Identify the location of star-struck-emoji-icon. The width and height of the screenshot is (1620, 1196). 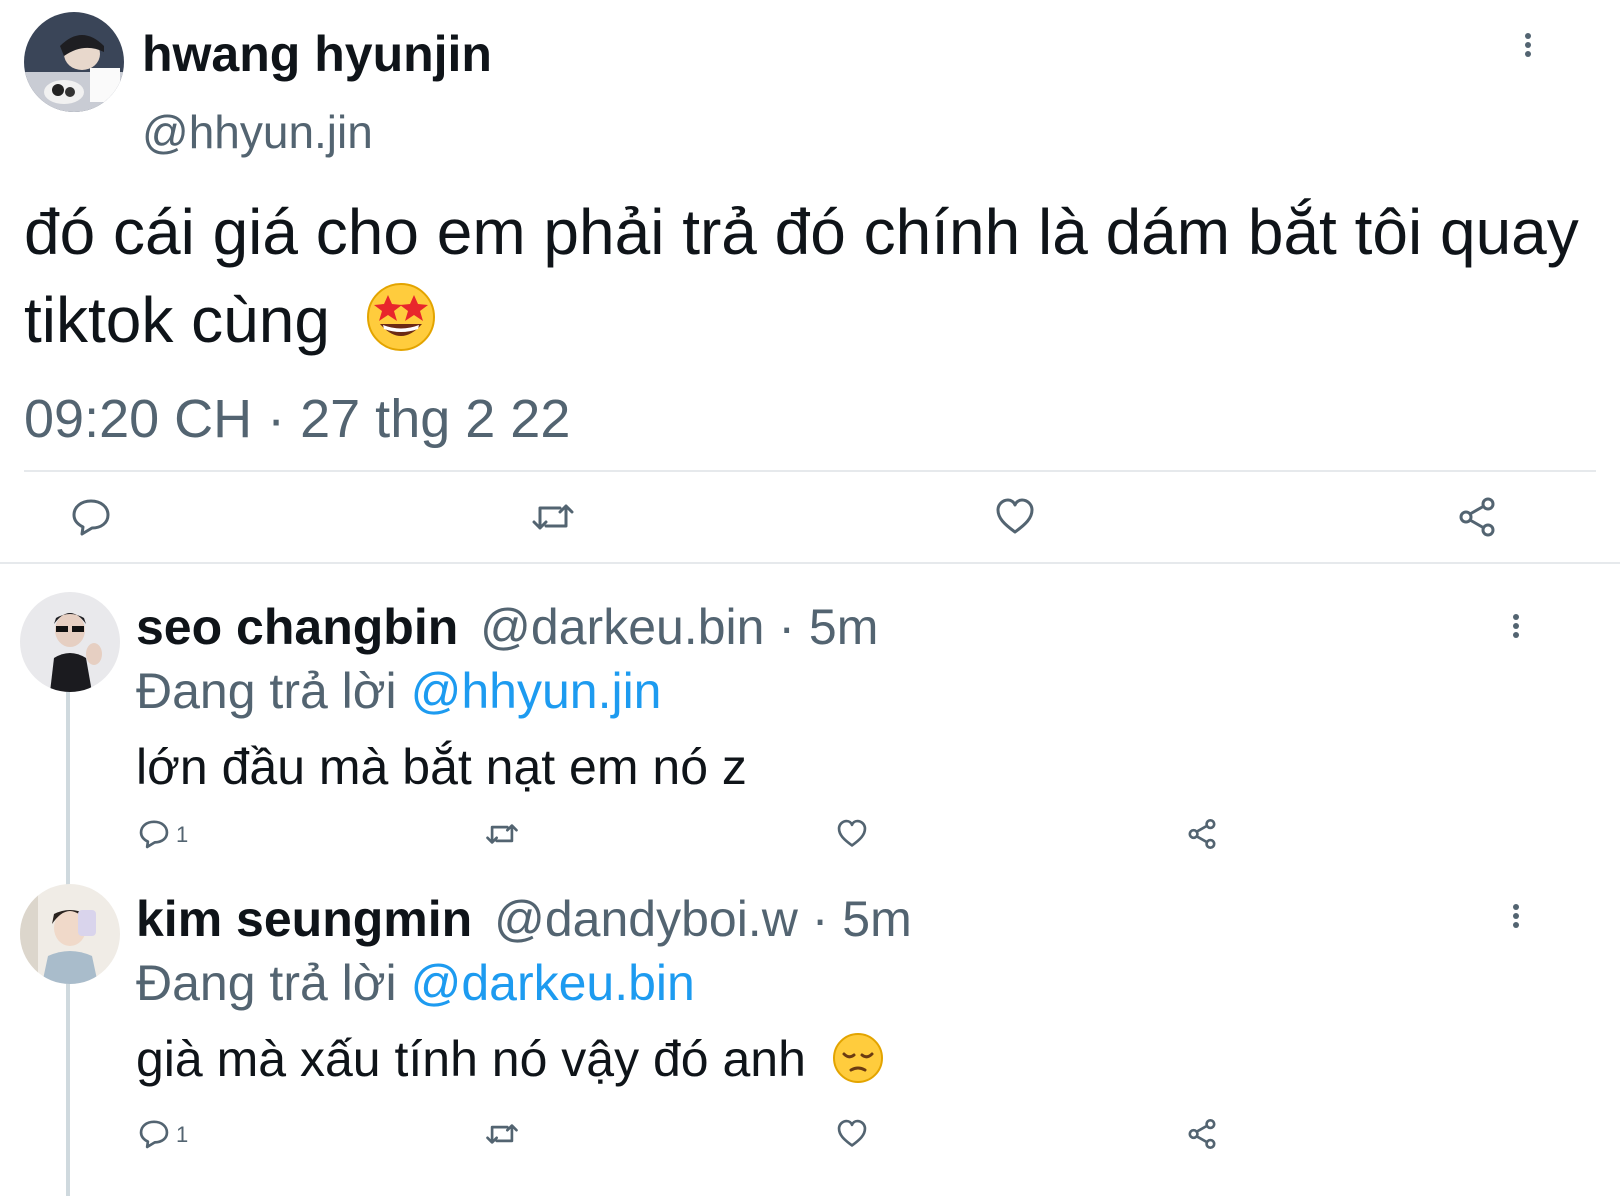
(401, 317).